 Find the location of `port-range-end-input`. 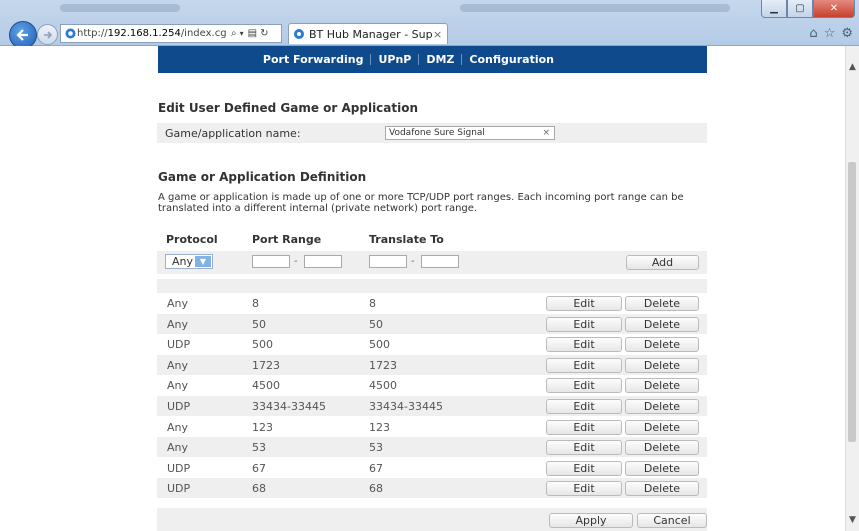

port-range-end-input is located at coordinates (323, 261).